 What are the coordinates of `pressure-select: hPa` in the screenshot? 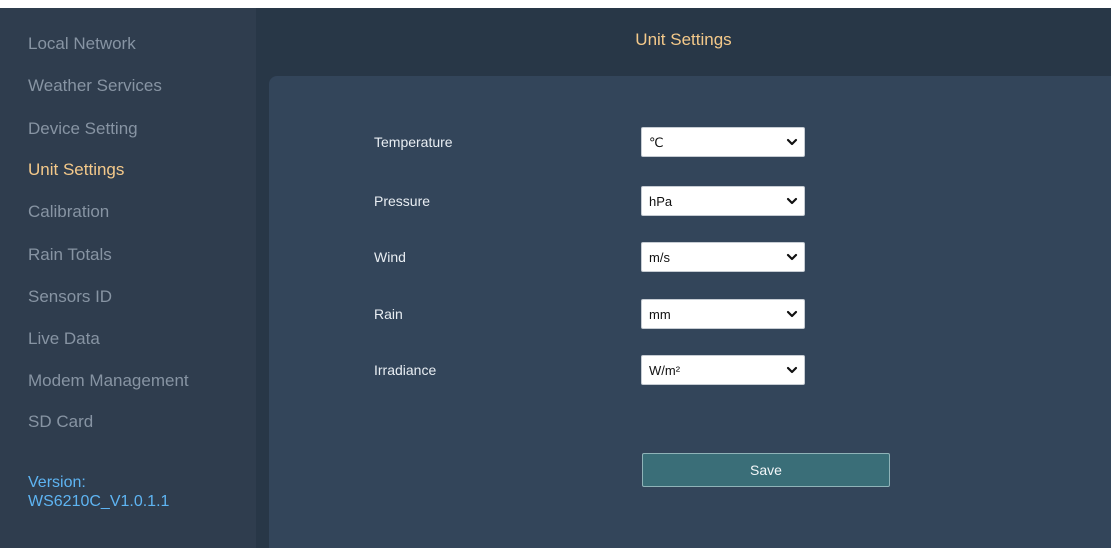 It's located at (723, 201).